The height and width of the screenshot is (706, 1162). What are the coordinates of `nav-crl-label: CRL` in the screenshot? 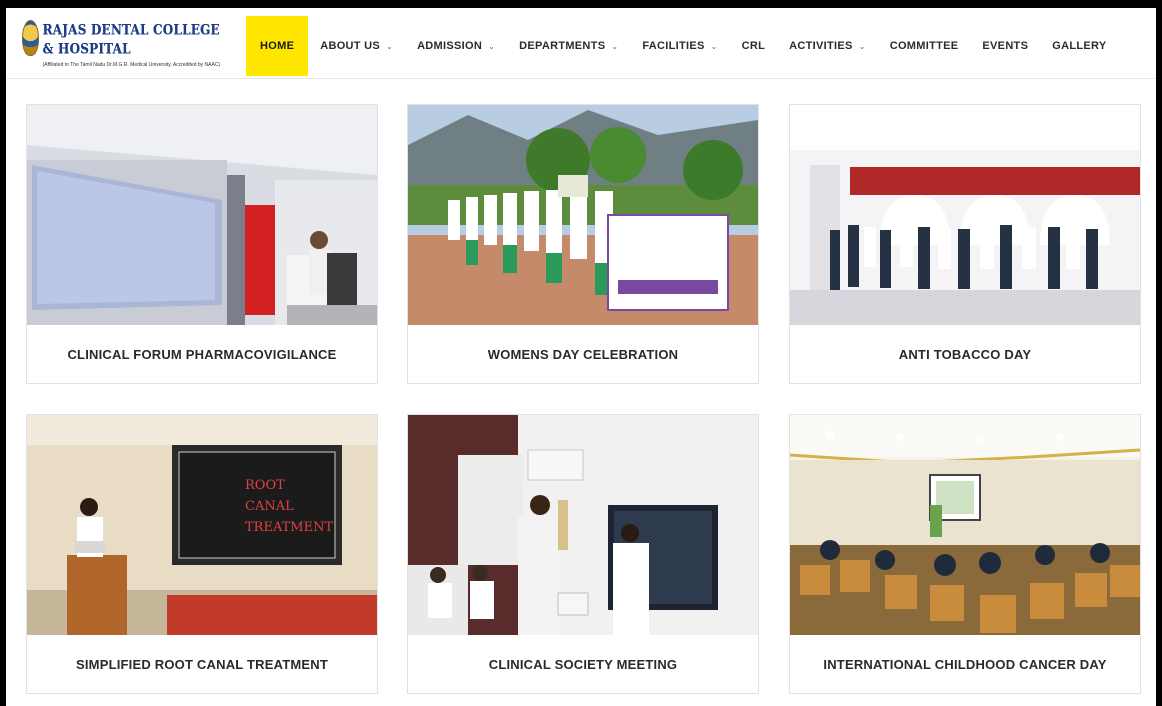 It's located at (753, 46).